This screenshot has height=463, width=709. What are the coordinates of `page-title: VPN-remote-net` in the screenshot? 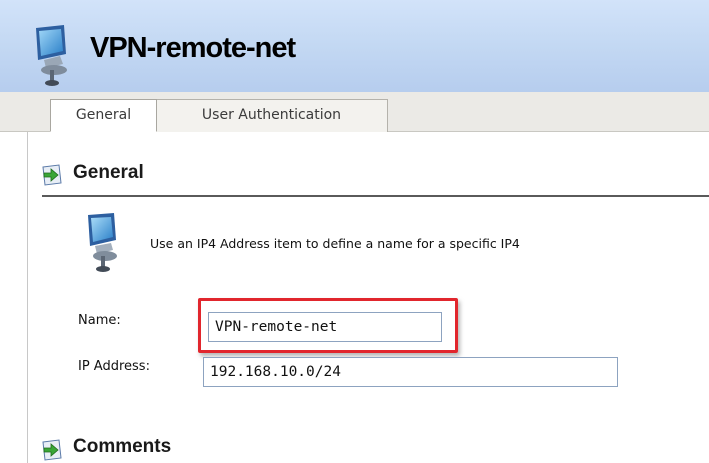 It's located at (193, 48).